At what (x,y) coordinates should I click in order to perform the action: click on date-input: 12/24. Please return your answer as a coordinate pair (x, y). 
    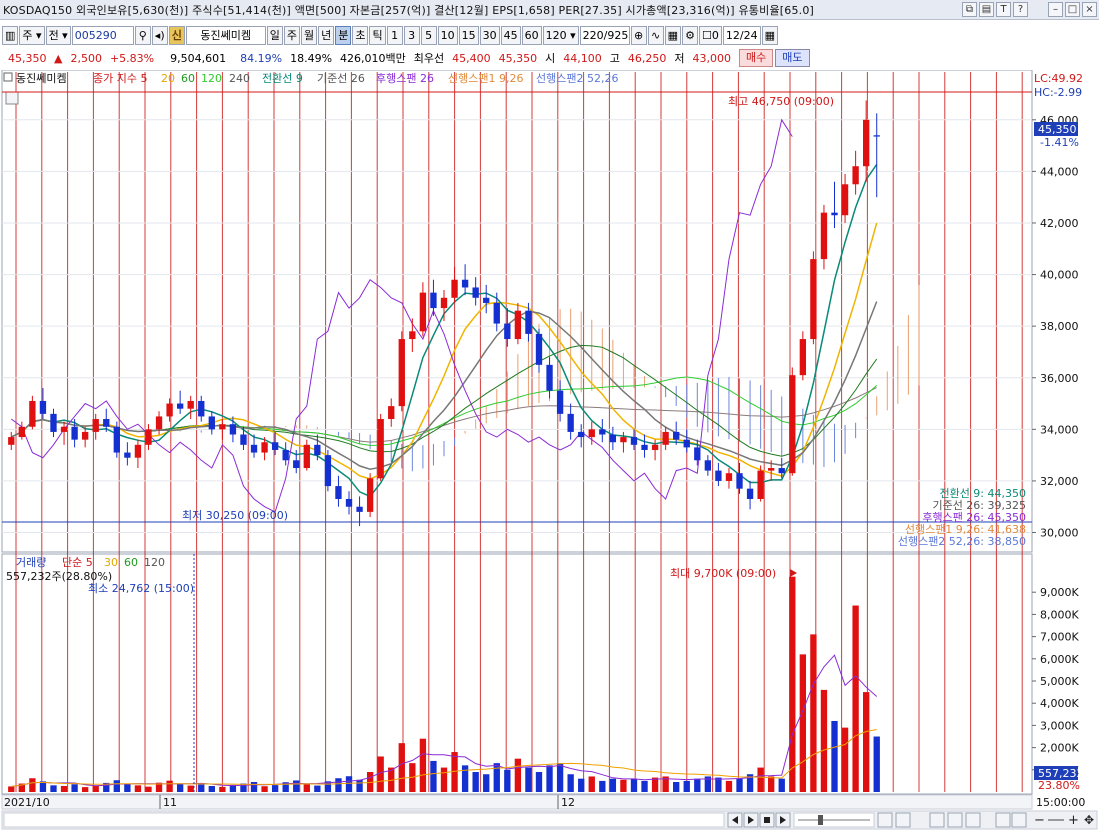
    Looking at the image, I should click on (741, 35).